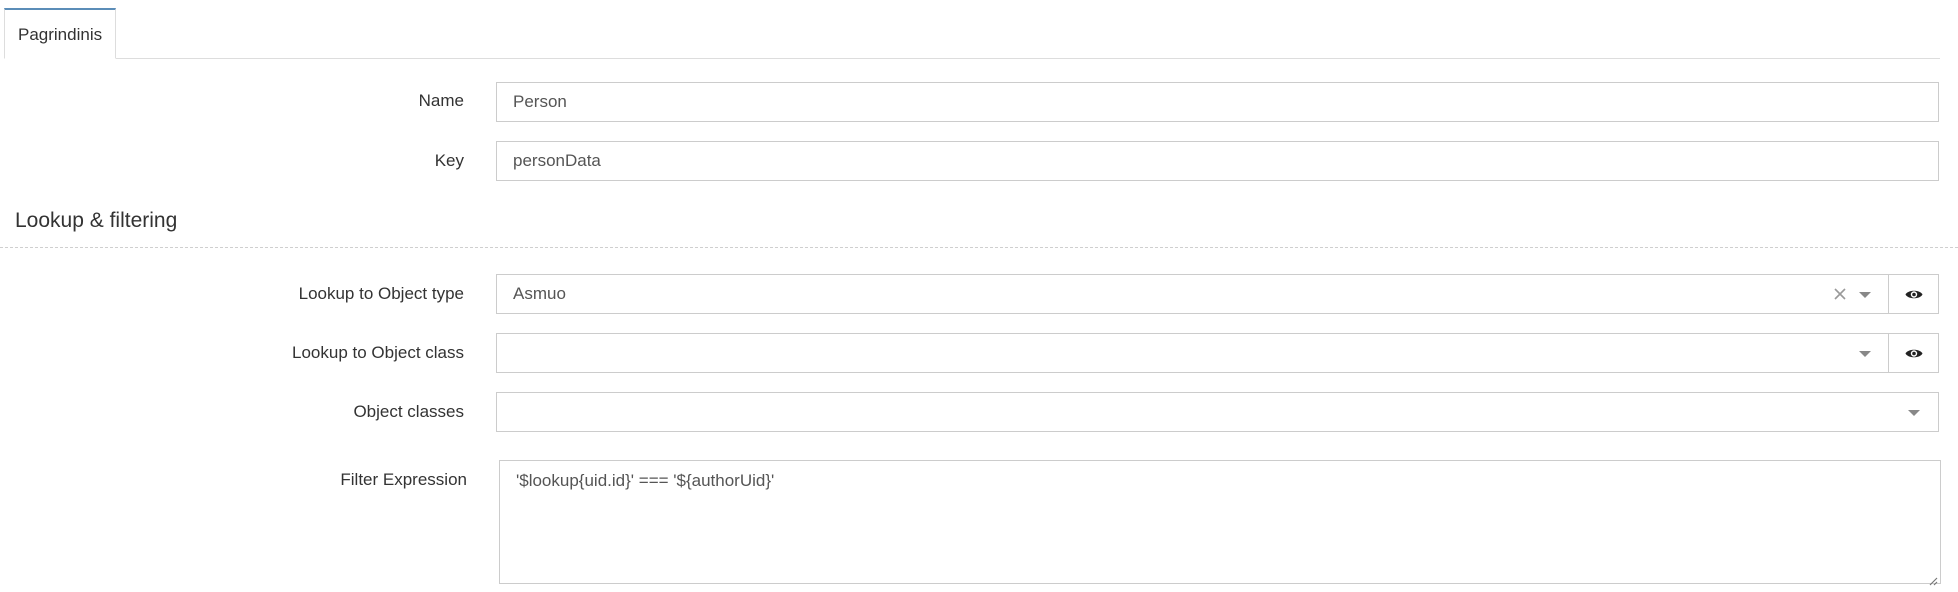  Describe the element at coordinates (539, 293) in the screenshot. I see `object-type-value: Asmuo` at that location.